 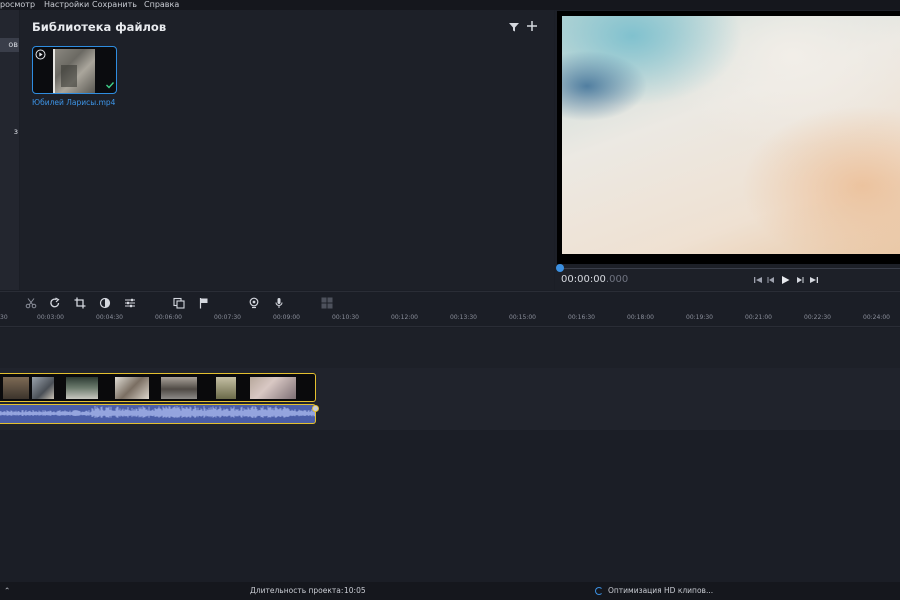 I want to click on ruler-label: 00:16:30, so click(x=581, y=317).